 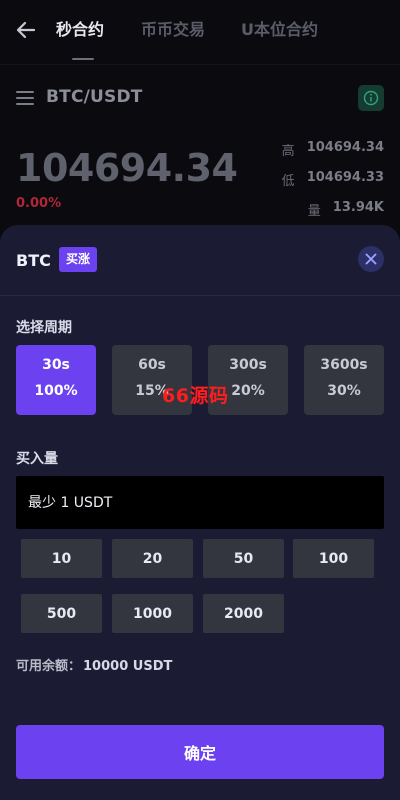 What do you see at coordinates (128, 666) in the screenshot?
I see `balance-value: 10000 USDT` at bounding box center [128, 666].